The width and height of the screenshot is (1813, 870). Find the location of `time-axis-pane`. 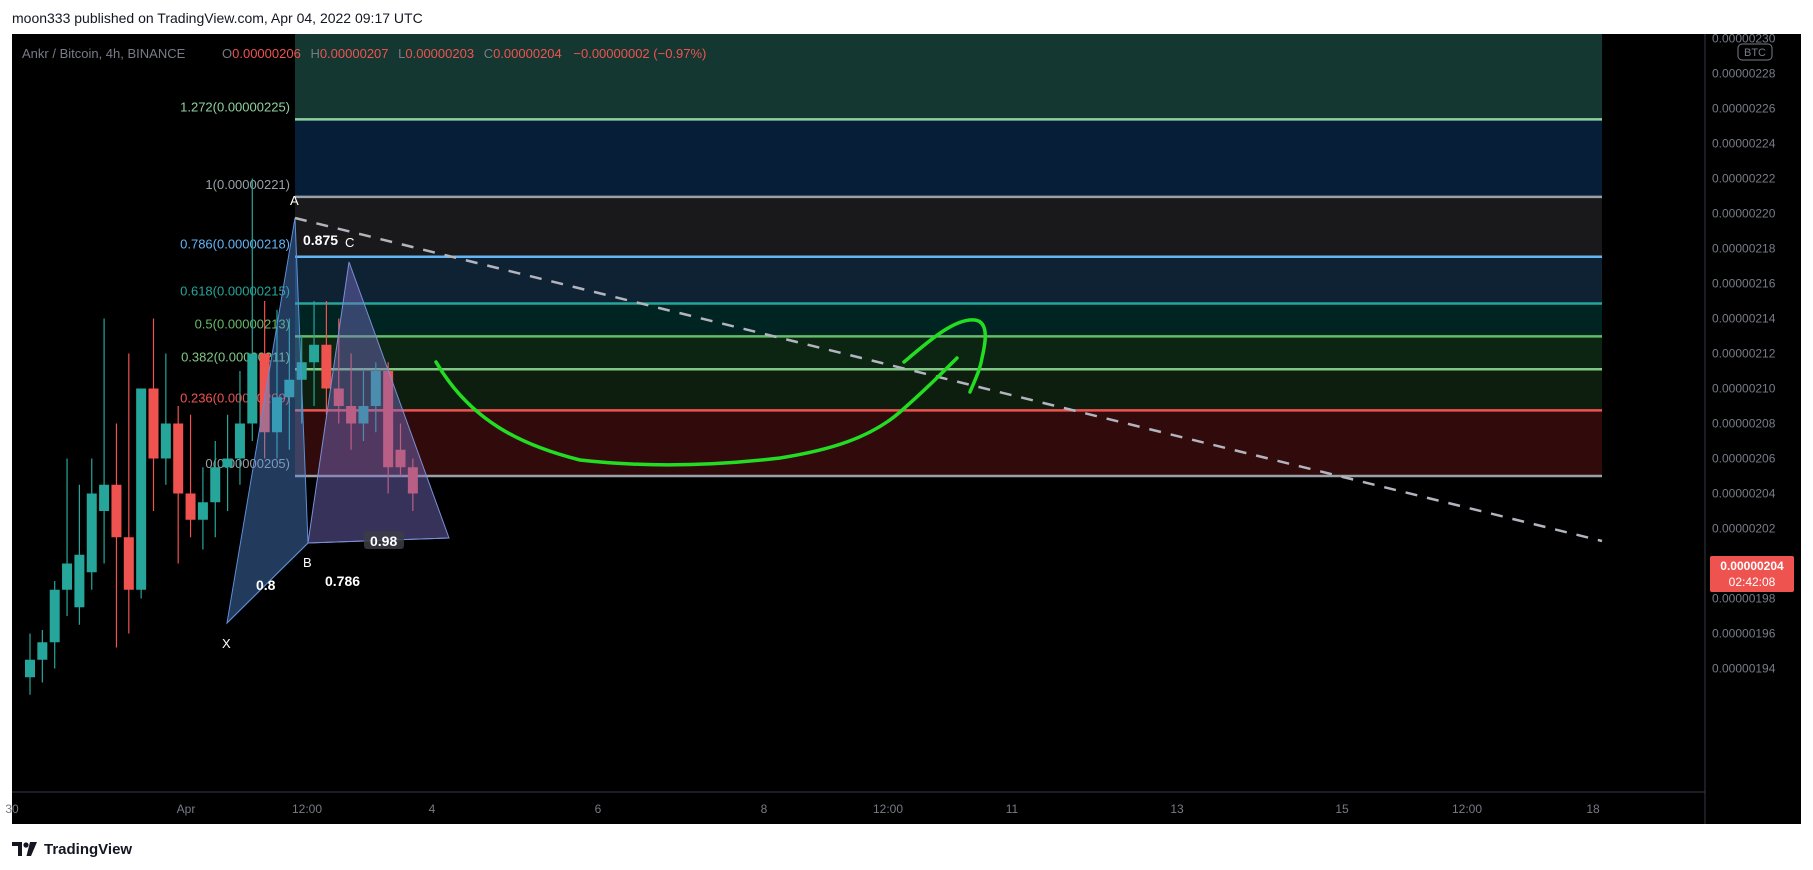

time-axis-pane is located at coordinates (858, 808).